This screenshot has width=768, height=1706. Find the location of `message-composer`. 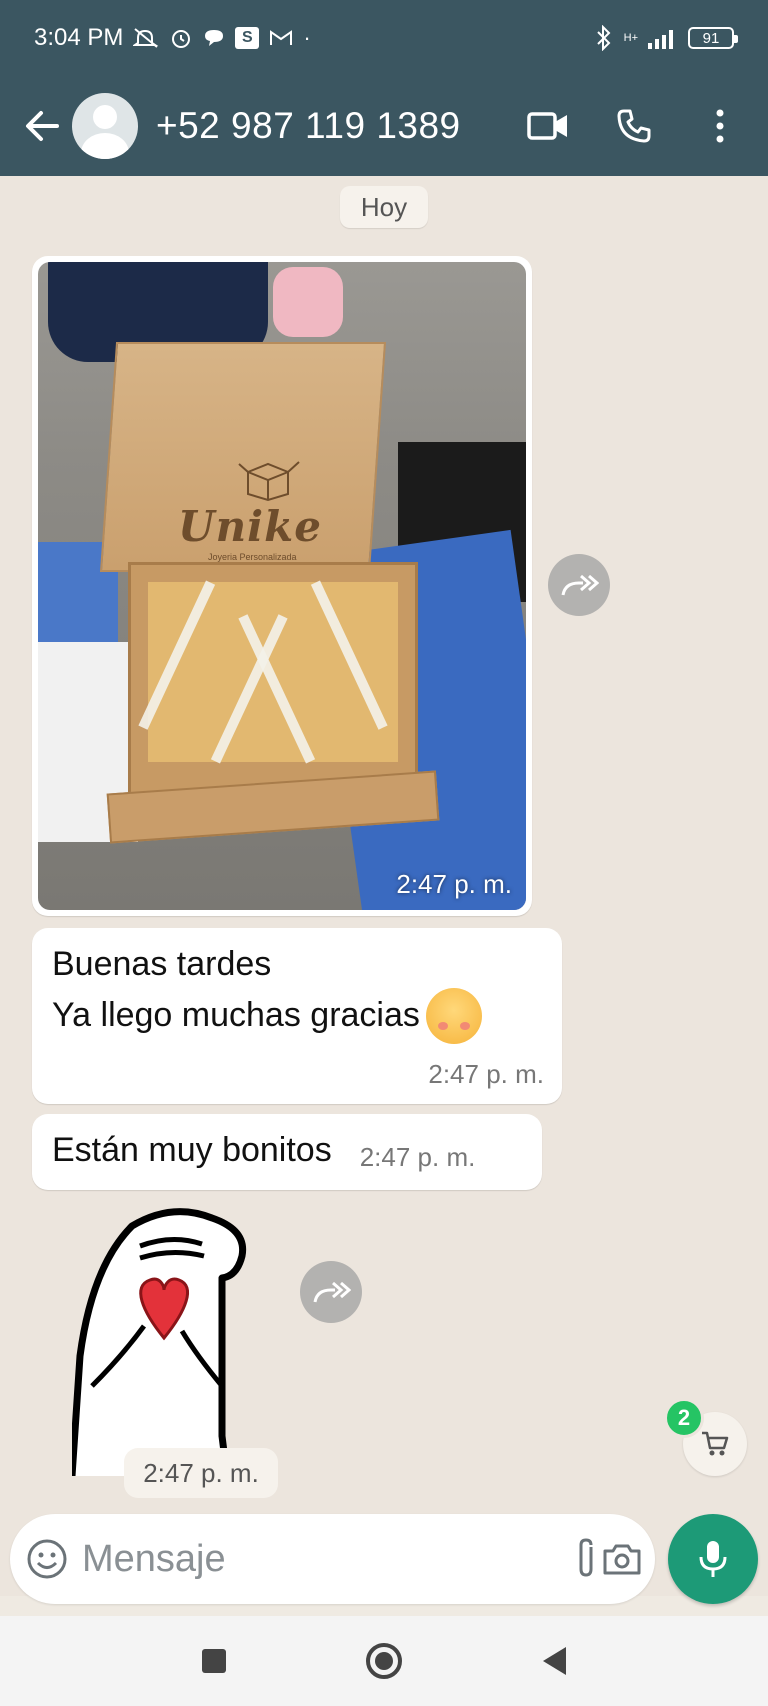

message-composer is located at coordinates (332, 1559).